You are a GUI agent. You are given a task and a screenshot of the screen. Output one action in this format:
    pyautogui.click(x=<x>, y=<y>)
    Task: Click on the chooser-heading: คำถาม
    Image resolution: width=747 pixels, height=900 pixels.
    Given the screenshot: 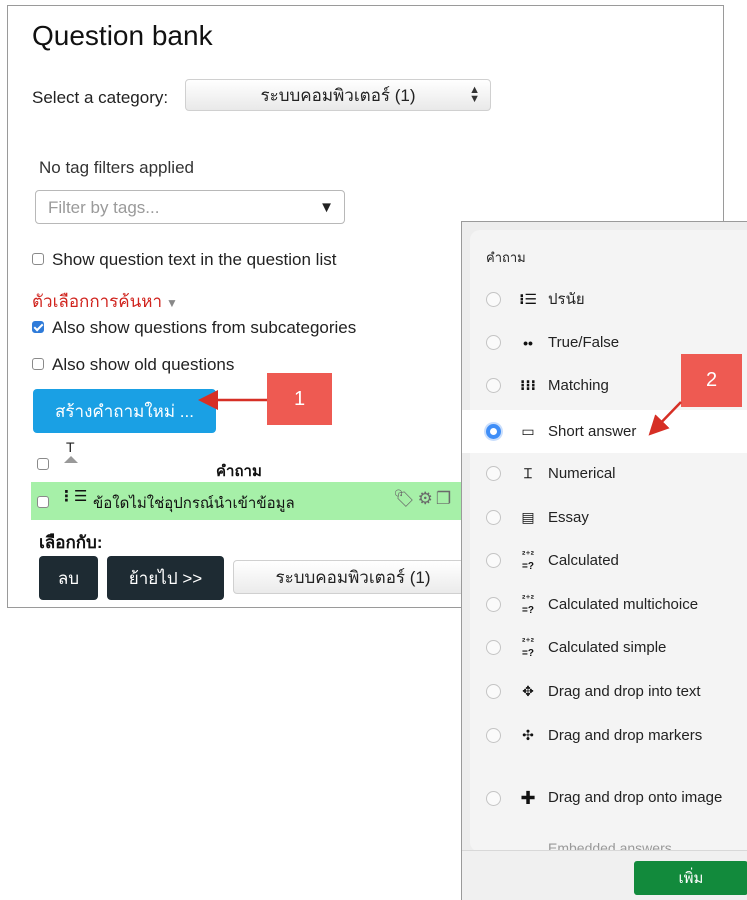 What is the action you would take?
    pyautogui.click(x=506, y=257)
    